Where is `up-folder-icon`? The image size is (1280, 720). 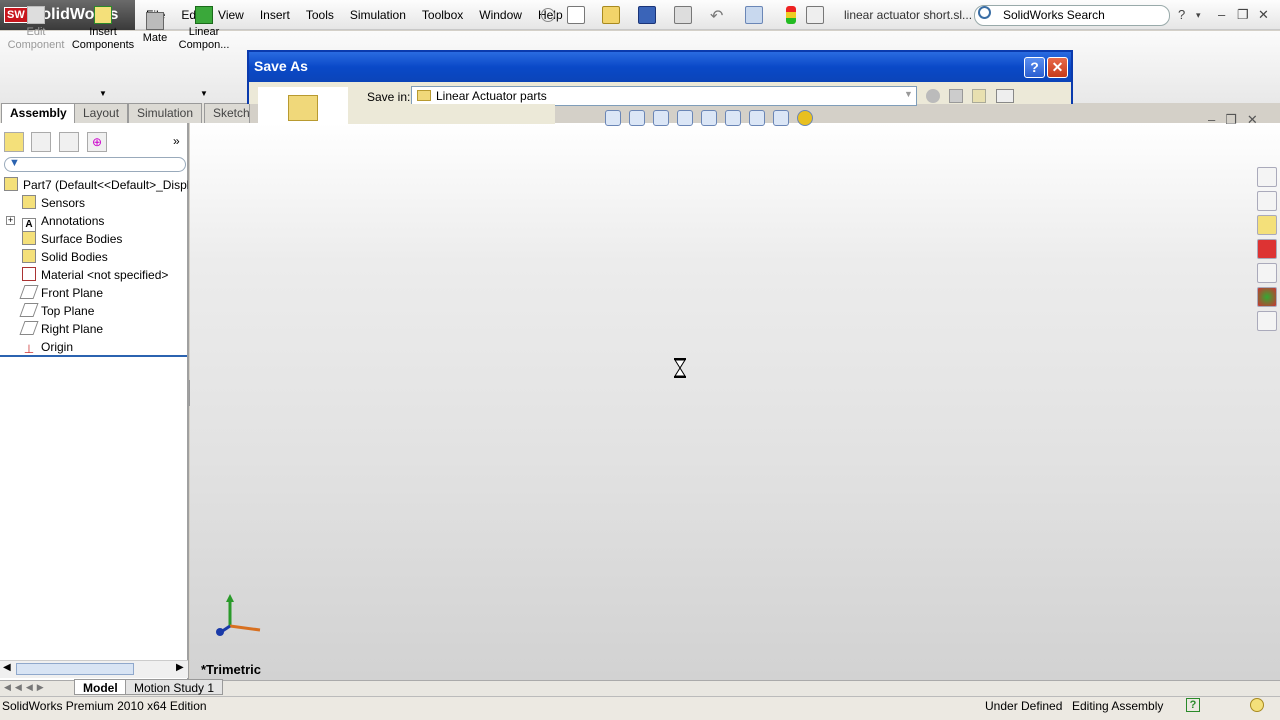
up-folder-icon is located at coordinates (956, 96).